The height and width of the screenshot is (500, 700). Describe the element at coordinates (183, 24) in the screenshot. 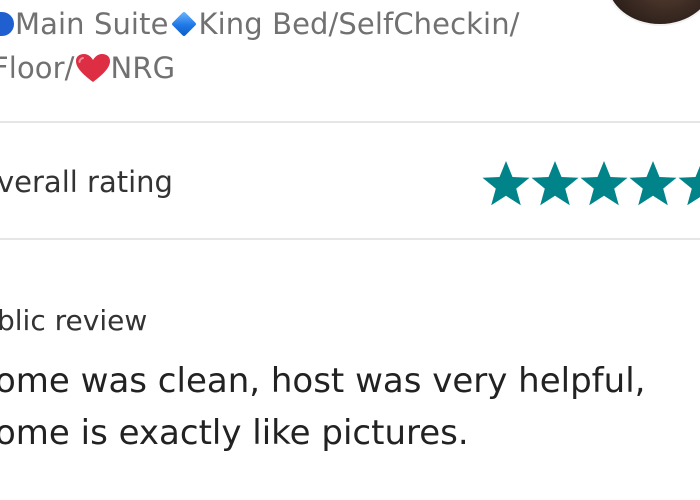

I see `blue-diamond-icon` at that location.